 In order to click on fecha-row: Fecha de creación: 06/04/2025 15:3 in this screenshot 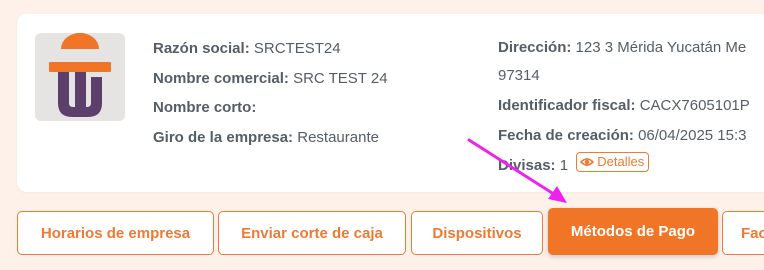, I will do `click(624, 136)`.